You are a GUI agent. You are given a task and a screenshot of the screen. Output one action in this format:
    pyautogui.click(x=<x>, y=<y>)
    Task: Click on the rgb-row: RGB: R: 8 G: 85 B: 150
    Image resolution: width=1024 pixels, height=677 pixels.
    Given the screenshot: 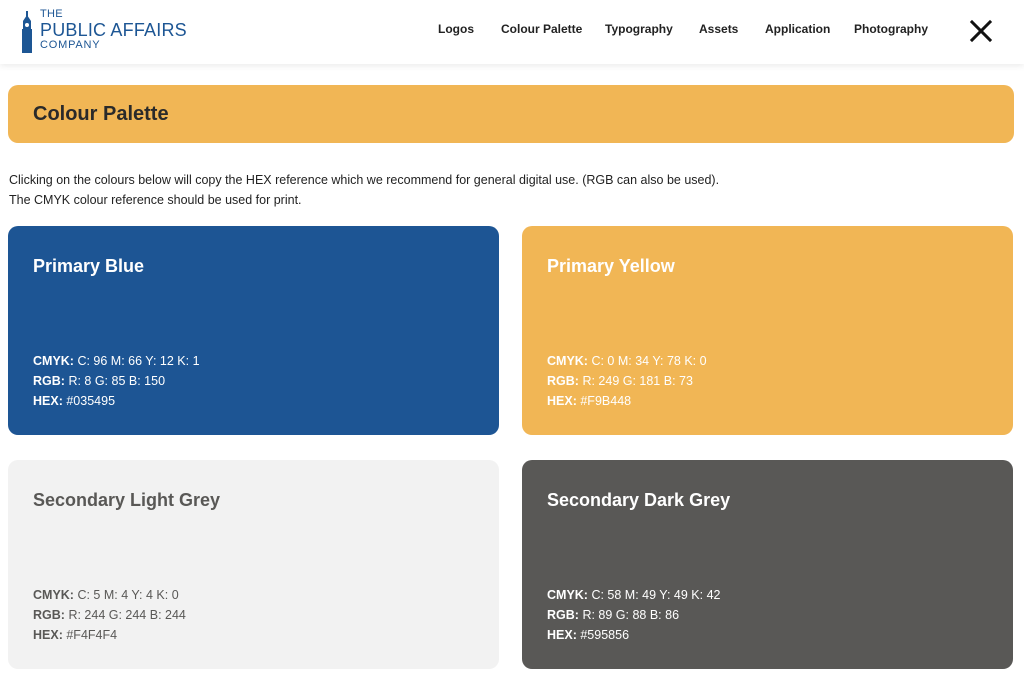 What is the action you would take?
    pyautogui.click(x=116, y=381)
    